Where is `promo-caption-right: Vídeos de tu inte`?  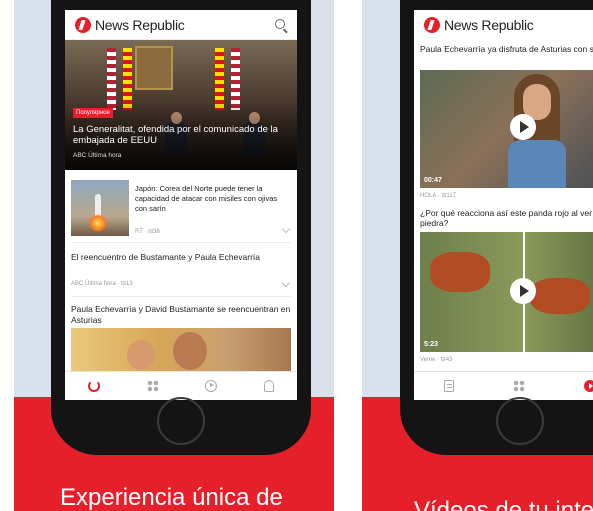 promo-caption-right: Vídeos de tu inte is located at coordinates (503, 504).